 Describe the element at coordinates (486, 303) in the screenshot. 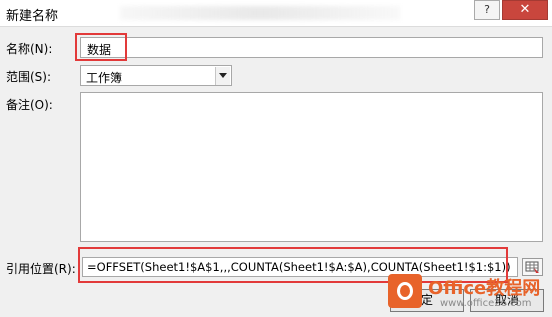

I see `watermark-site: www.office26.com` at that location.